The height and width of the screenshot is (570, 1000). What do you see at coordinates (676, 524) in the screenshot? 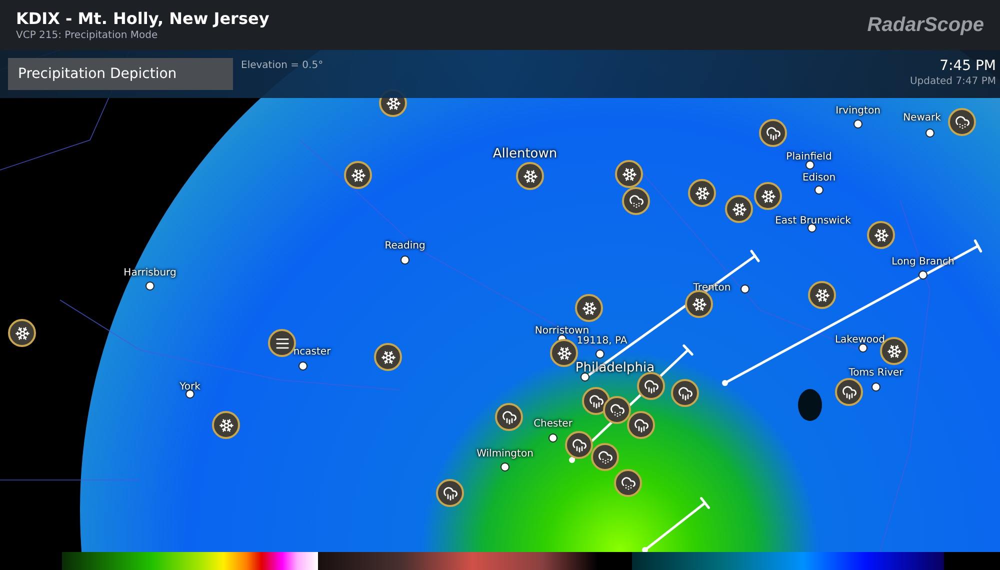
I see `track-line` at bounding box center [676, 524].